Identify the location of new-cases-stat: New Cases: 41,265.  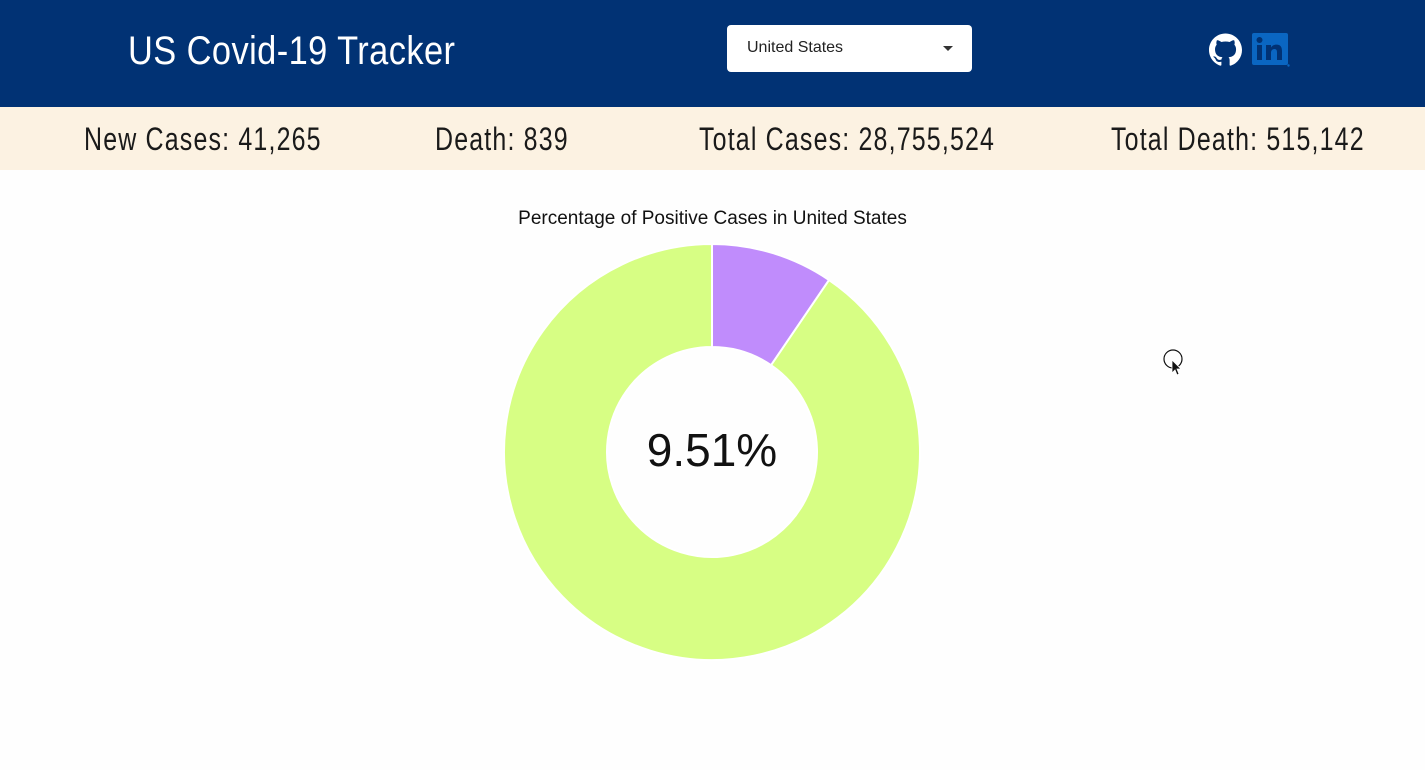
(203, 139).